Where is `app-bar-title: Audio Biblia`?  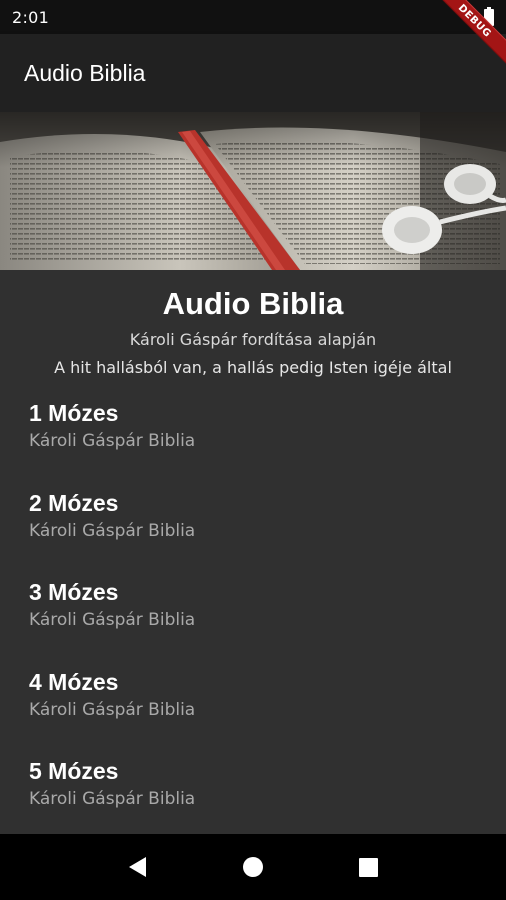 app-bar-title: Audio Biblia is located at coordinates (85, 72).